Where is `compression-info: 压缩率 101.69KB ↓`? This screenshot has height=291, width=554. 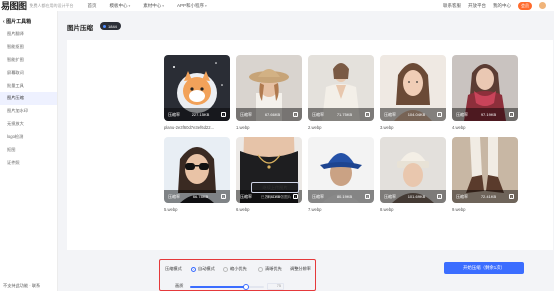 compression-info: 压缩率 101.69KB ↓ is located at coordinates (413, 196).